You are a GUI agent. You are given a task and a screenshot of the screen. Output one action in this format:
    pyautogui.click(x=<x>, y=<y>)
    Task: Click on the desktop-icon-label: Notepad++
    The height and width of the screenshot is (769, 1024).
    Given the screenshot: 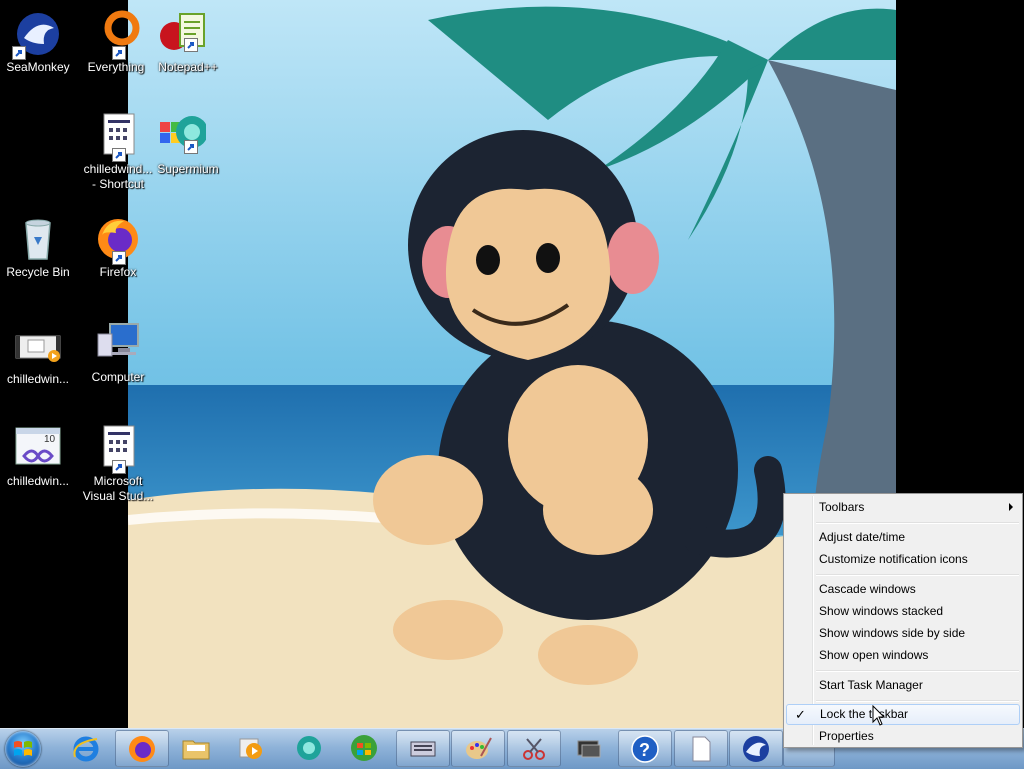 What is the action you would take?
    pyautogui.click(x=188, y=67)
    